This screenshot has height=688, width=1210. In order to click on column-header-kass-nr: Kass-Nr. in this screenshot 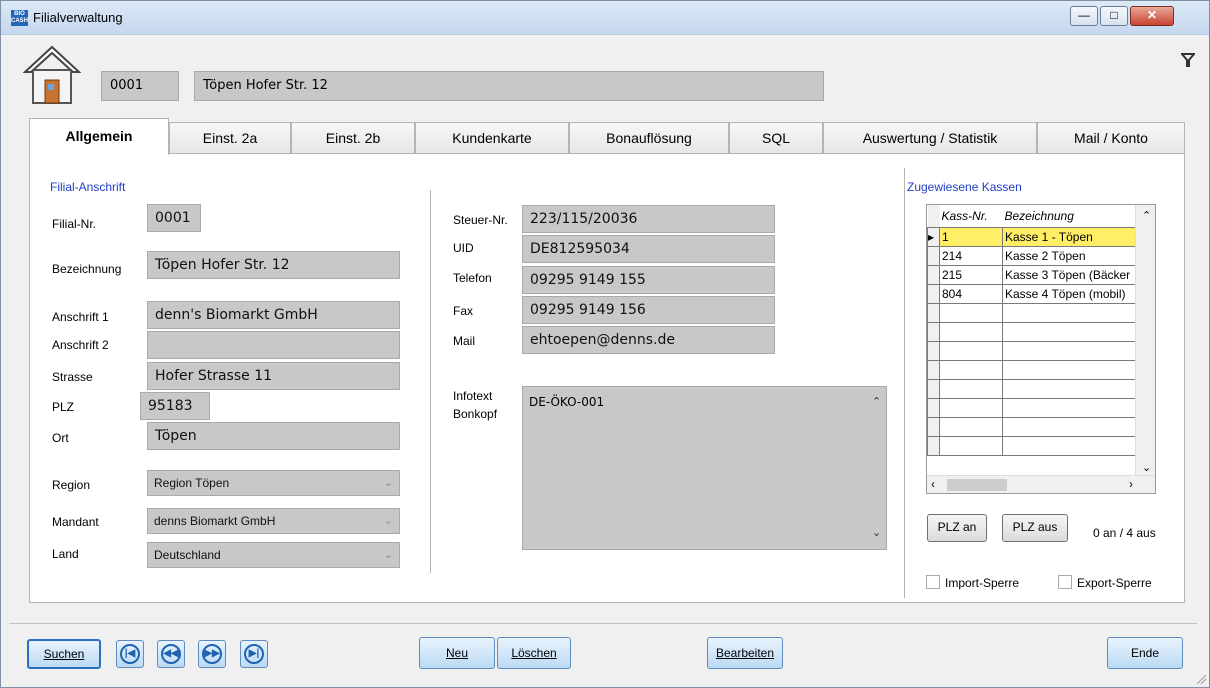, I will do `click(971, 216)`.